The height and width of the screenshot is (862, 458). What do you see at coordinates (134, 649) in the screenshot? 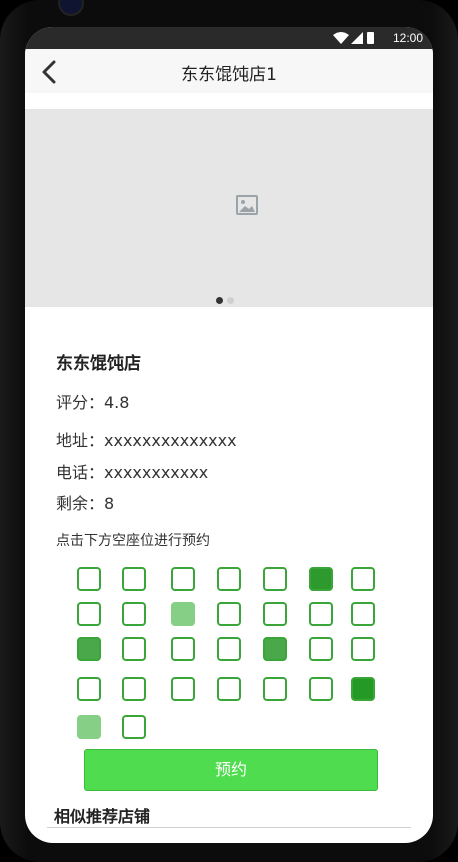
I see `seat-r3-c2` at bounding box center [134, 649].